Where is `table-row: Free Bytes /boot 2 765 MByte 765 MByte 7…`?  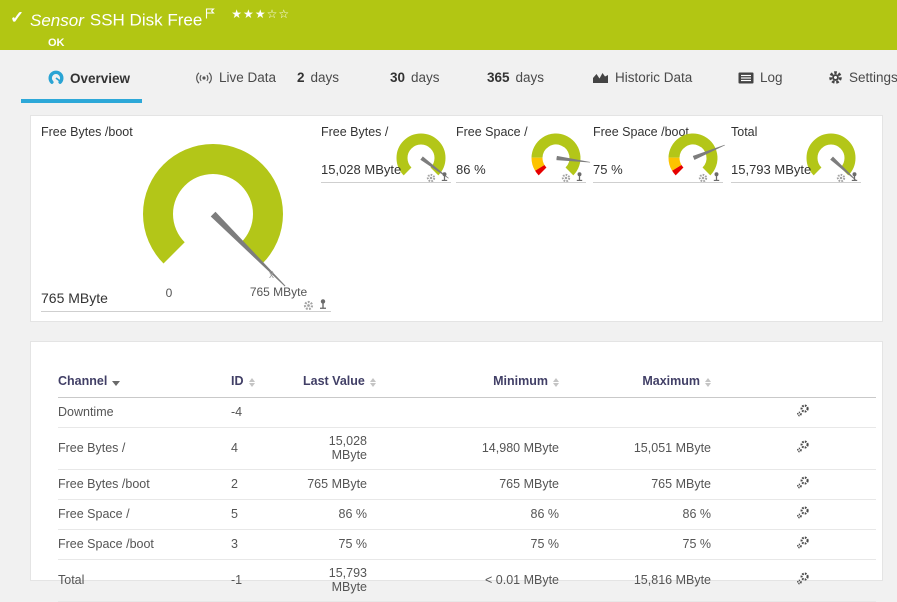
table-row: Free Bytes /boot 2 765 MByte 765 MByte 7… is located at coordinates (467, 484).